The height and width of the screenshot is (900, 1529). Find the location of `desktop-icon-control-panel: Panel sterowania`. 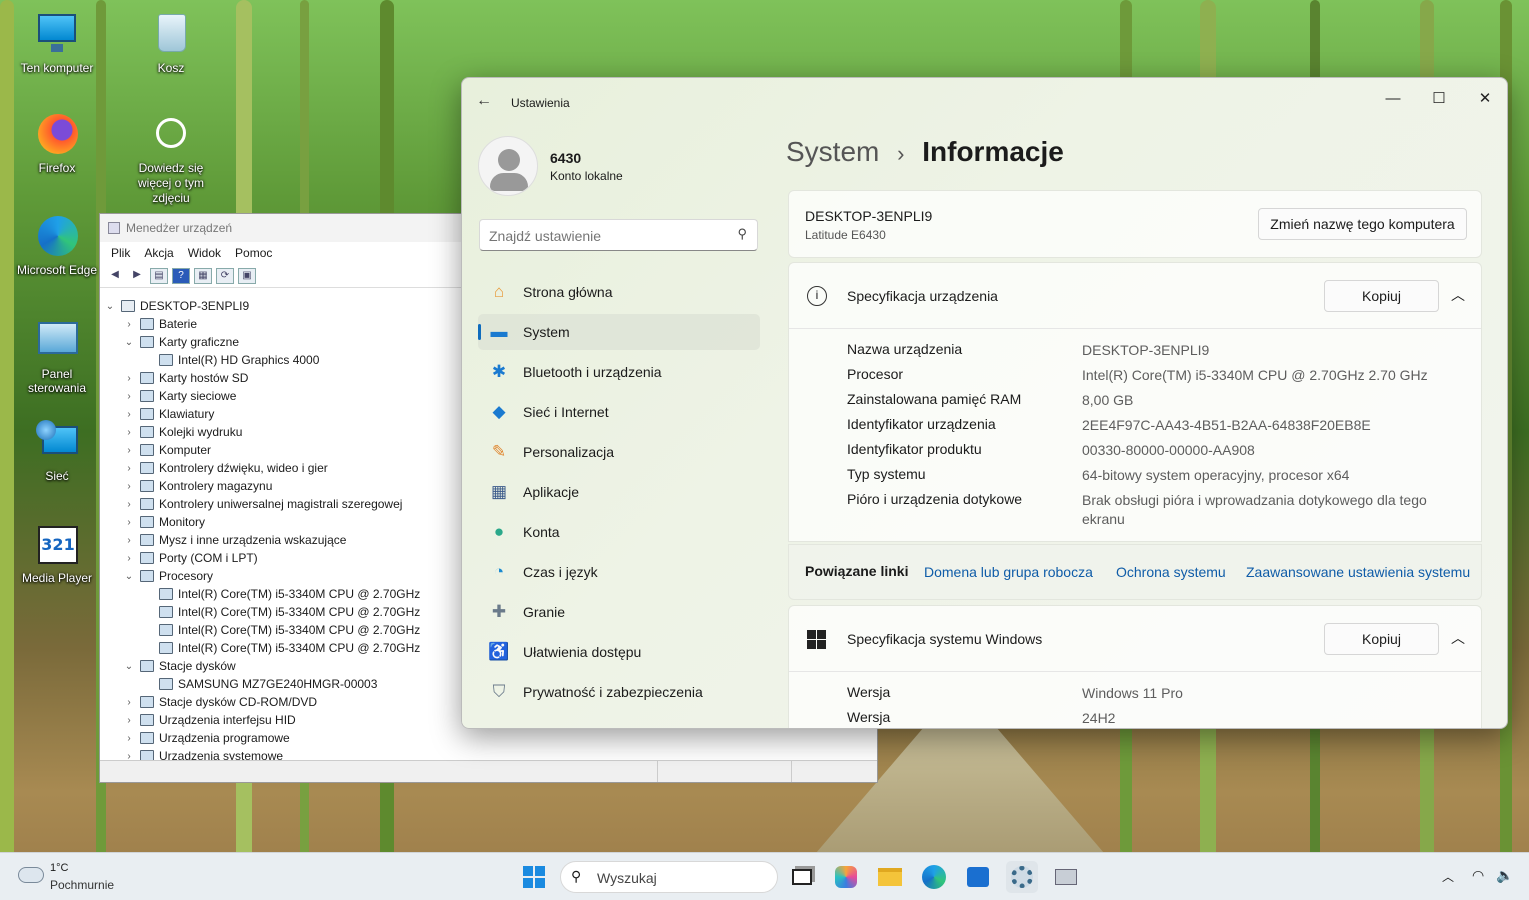

desktop-icon-control-panel: Panel sterowania is located at coordinates (57, 356).